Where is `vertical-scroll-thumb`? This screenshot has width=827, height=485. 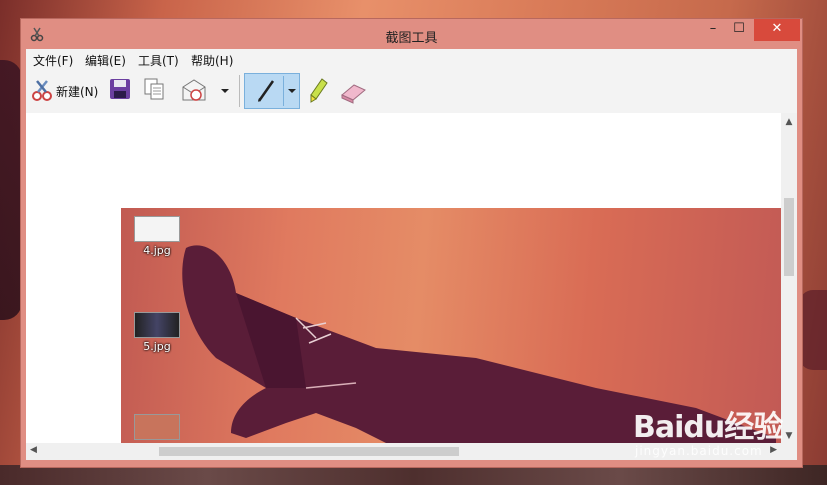
vertical-scroll-thumb is located at coordinates (789, 237).